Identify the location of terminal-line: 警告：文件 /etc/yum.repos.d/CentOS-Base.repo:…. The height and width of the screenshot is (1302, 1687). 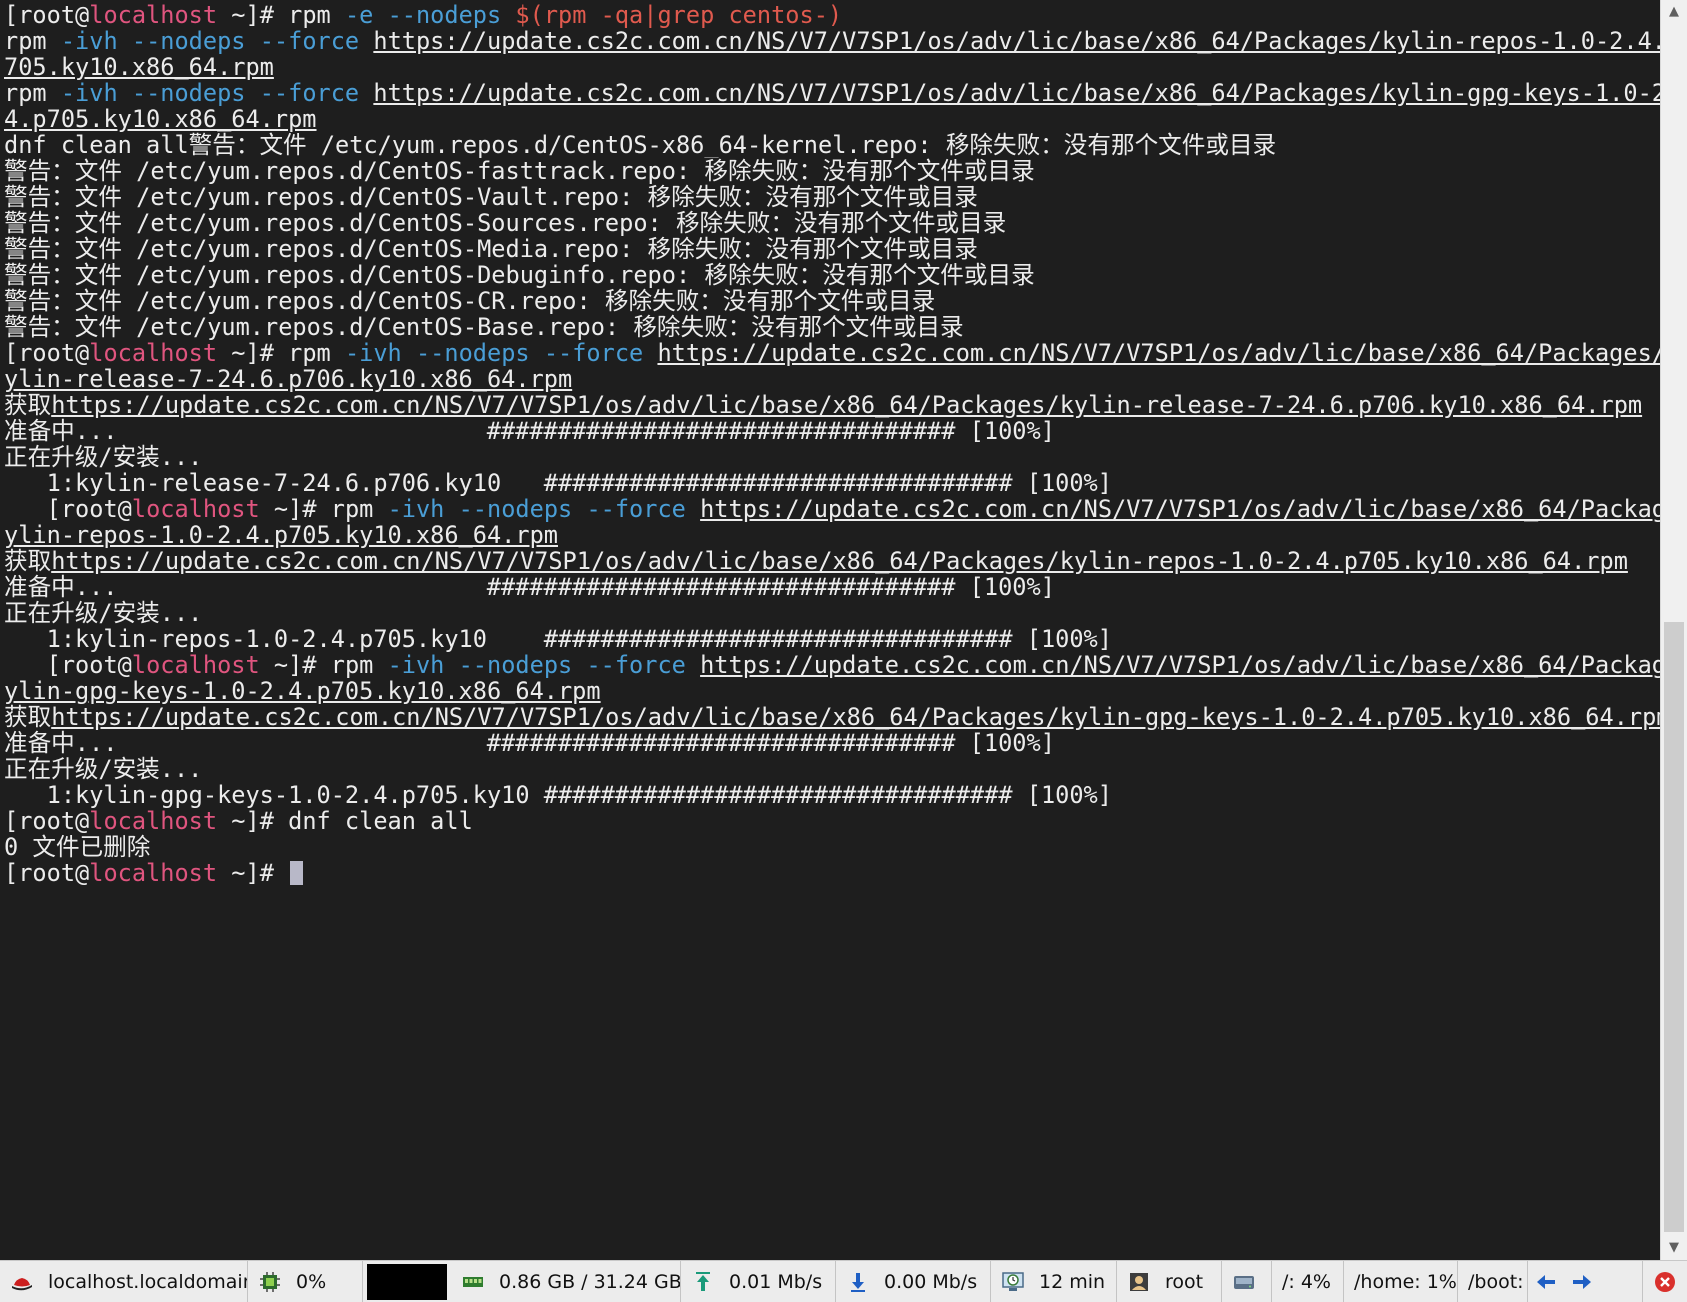
(484, 327).